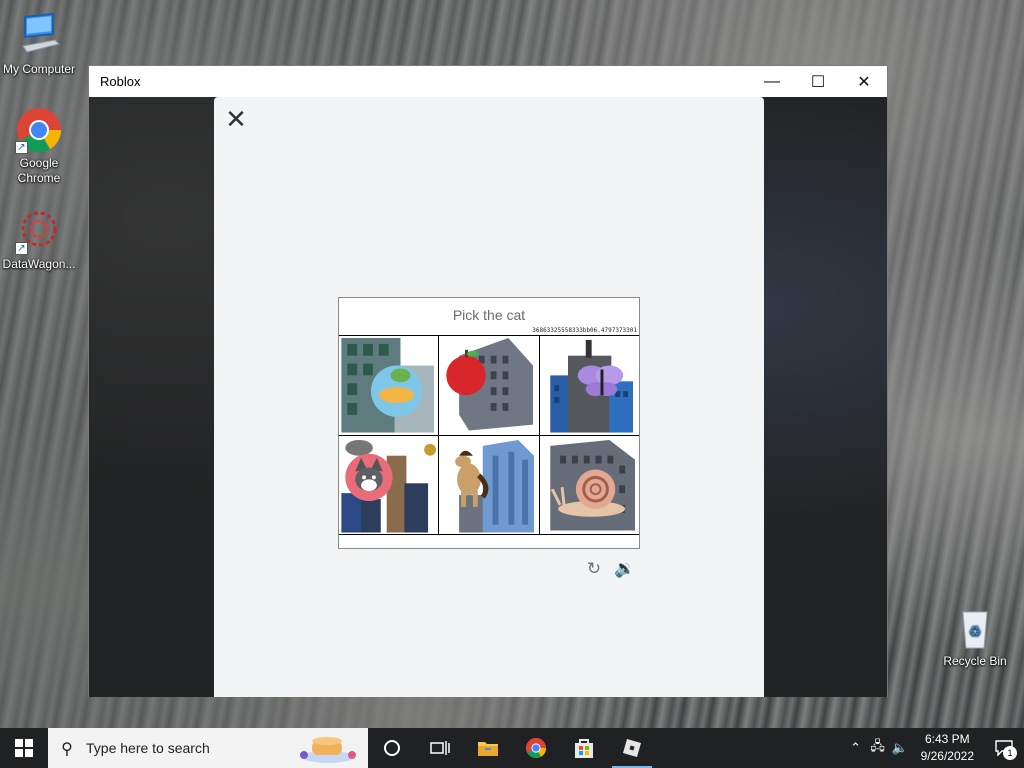 The width and height of the screenshot is (1024, 768). I want to click on captcha-tile-snail, so click(589, 484).